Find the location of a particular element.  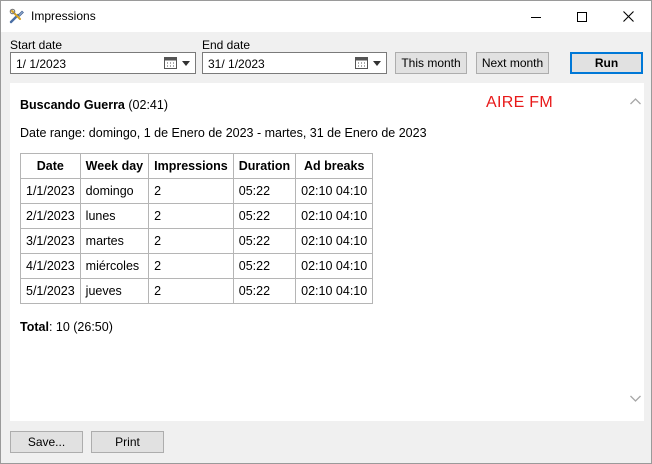

program-title: Buscando Guerra is located at coordinates (72, 105).